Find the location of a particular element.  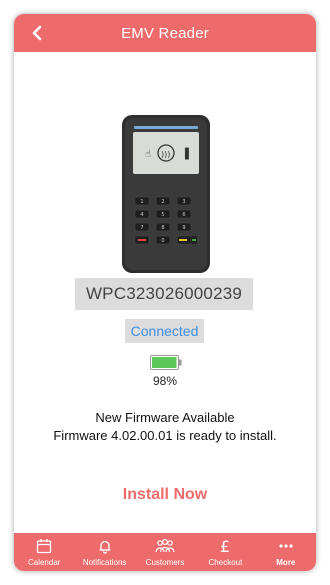

chevron-left-icon is located at coordinates (37, 33).